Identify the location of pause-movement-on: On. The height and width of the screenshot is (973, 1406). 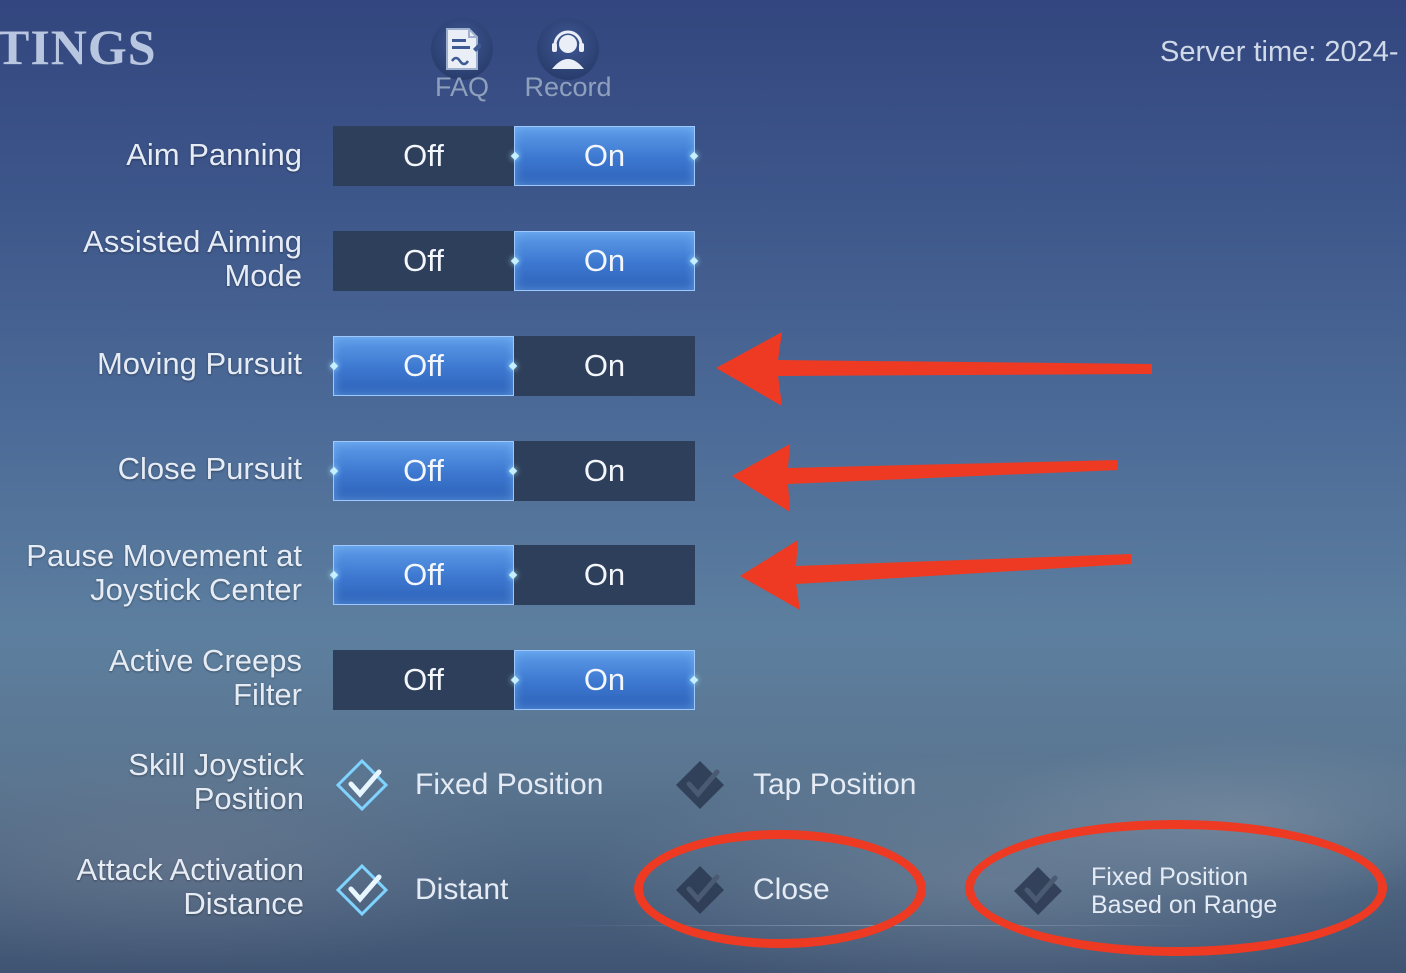
(604, 575).